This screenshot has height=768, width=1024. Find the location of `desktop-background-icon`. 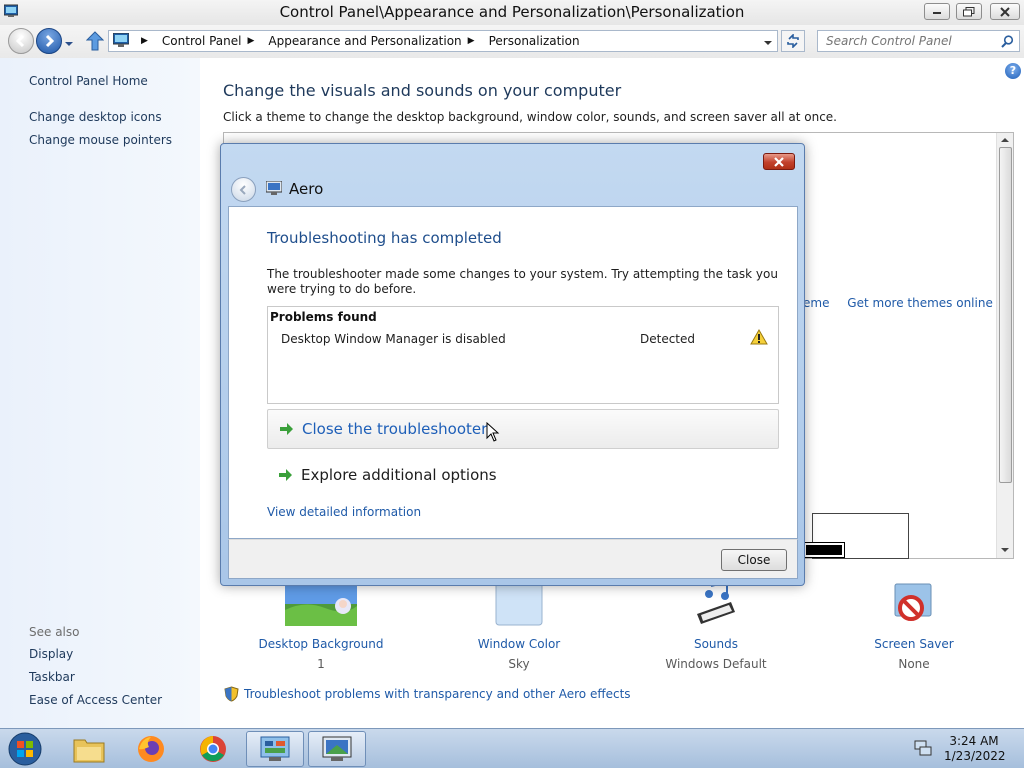

desktop-background-icon is located at coordinates (321, 604).